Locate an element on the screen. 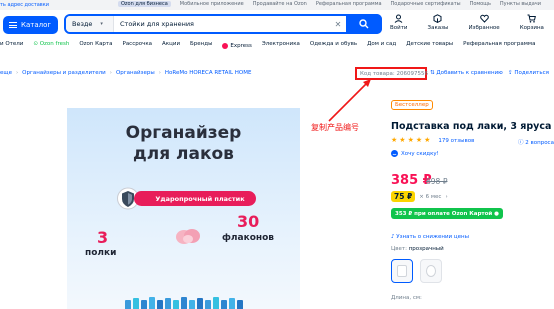  search-bar: Везде ▾ ✕ is located at coordinates (223, 24).